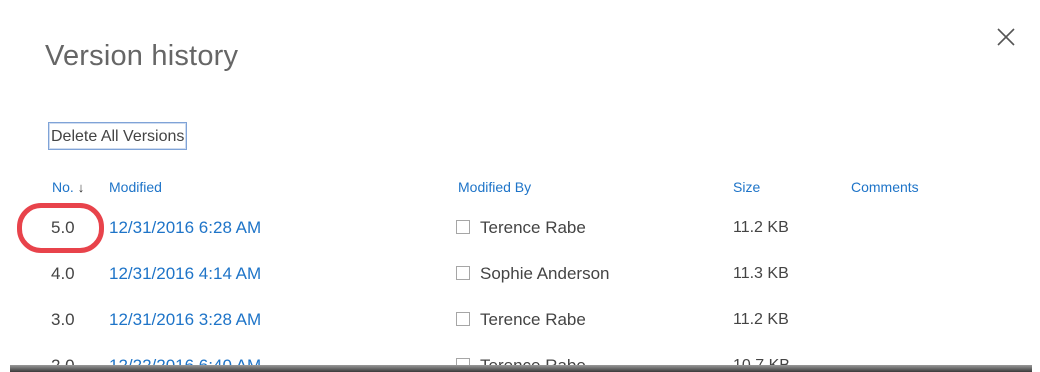 This screenshot has height=372, width=1040. What do you see at coordinates (63, 319) in the screenshot?
I see `version-number: 3.0` at bounding box center [63, 319].